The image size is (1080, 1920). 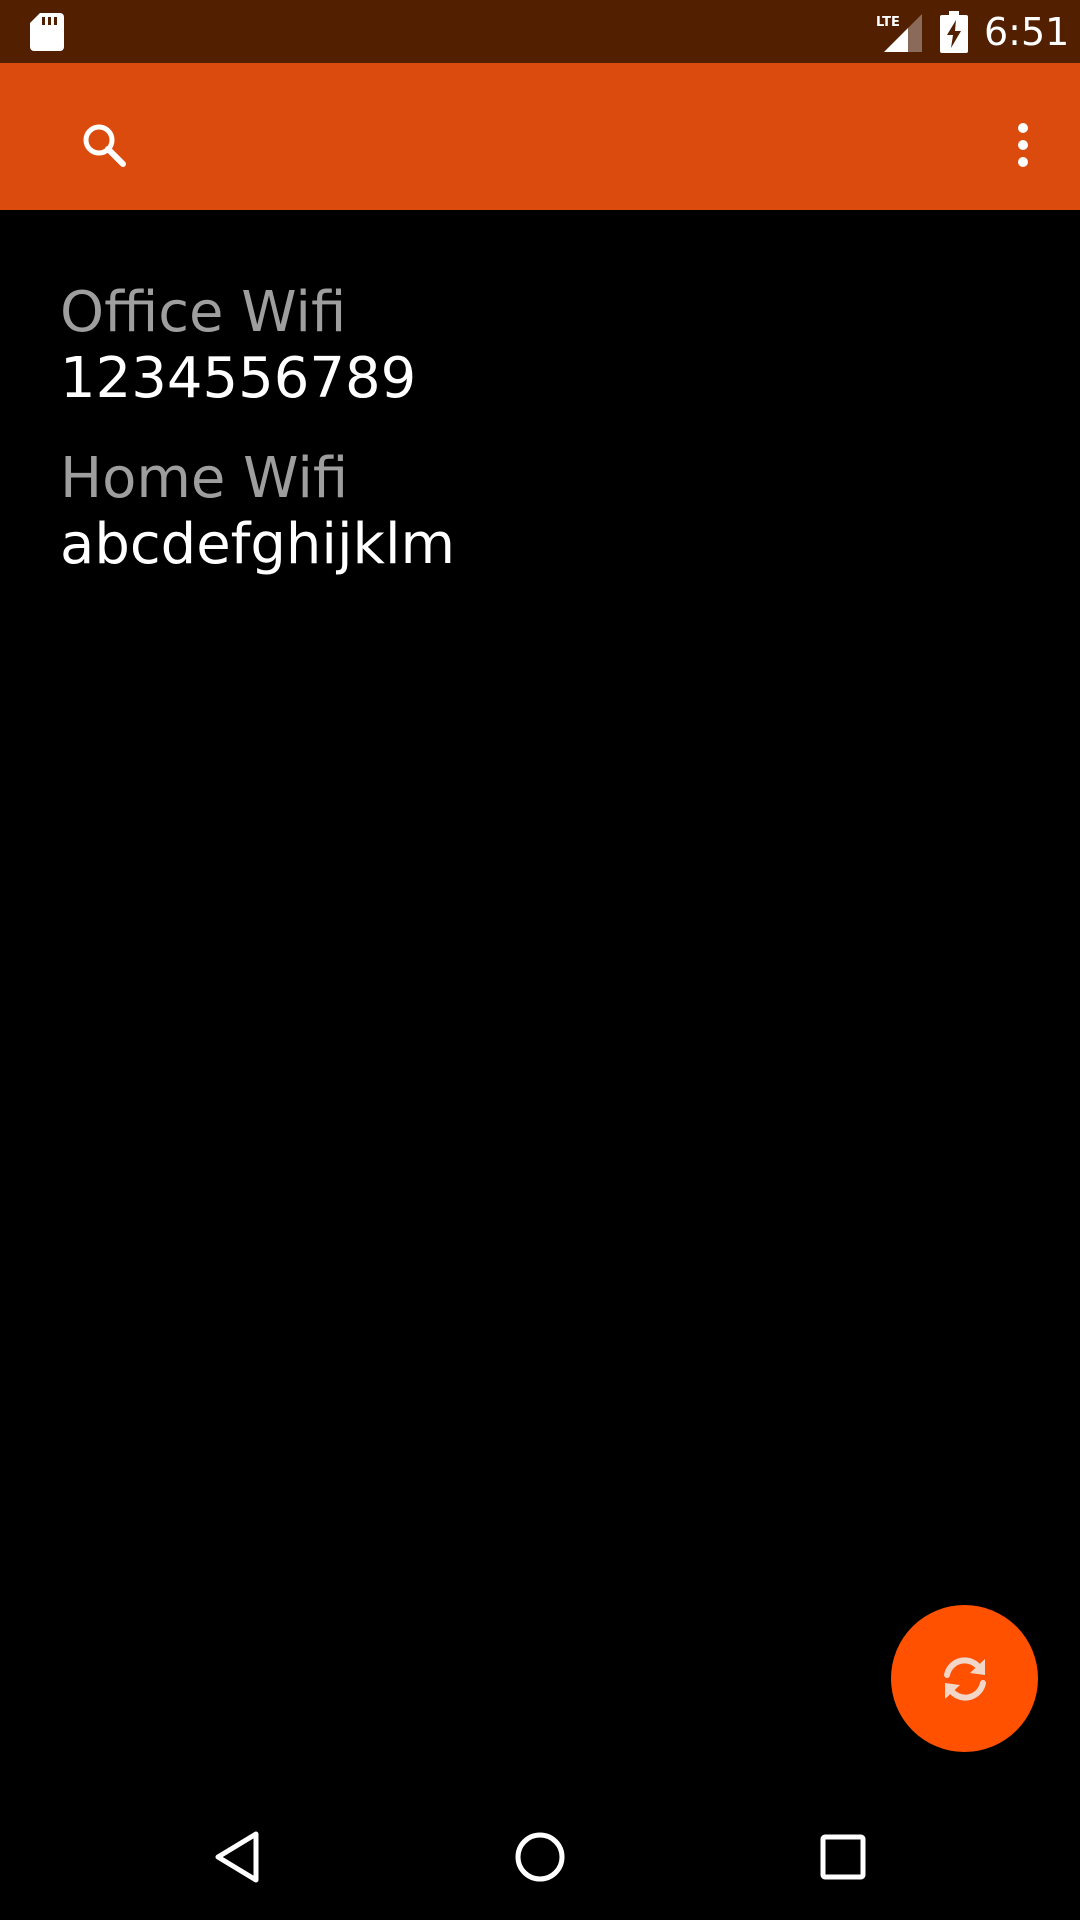 I want to click on search-icon, so click(x=104, y=145).